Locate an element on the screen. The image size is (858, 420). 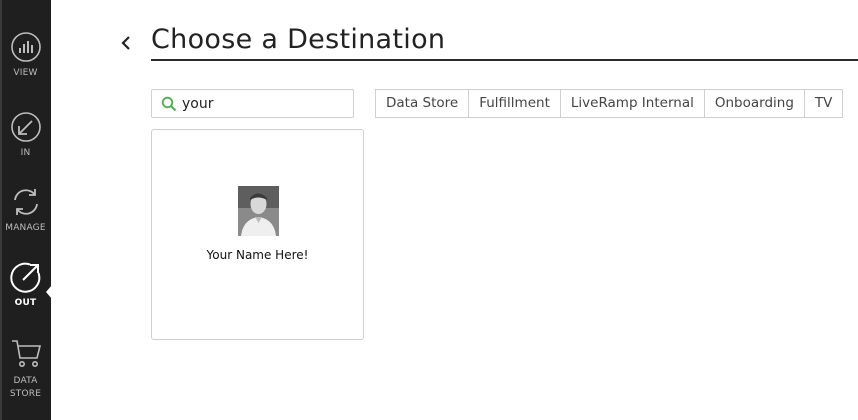
search-icon is located at coordinates (169, 104).